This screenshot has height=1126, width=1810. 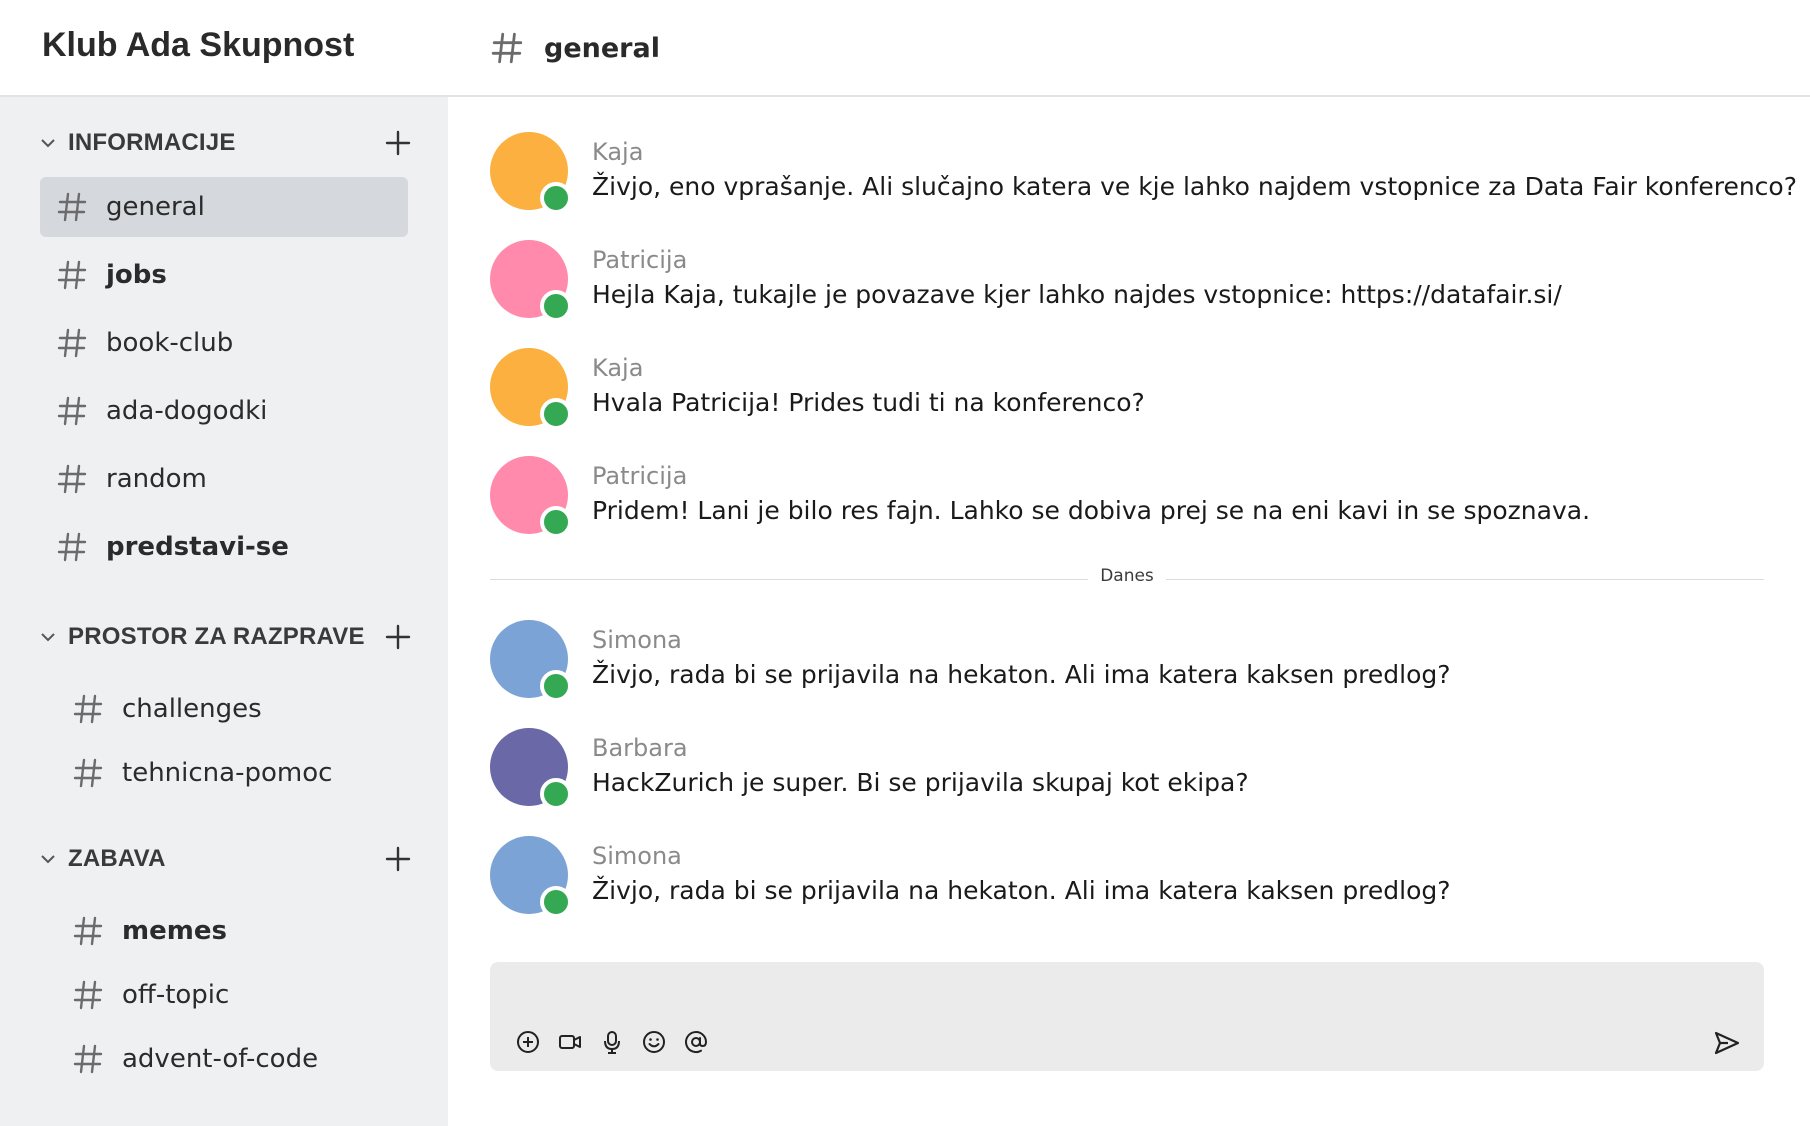 I want to click on channel-item-memes: memes, so click(x=232, y=931).